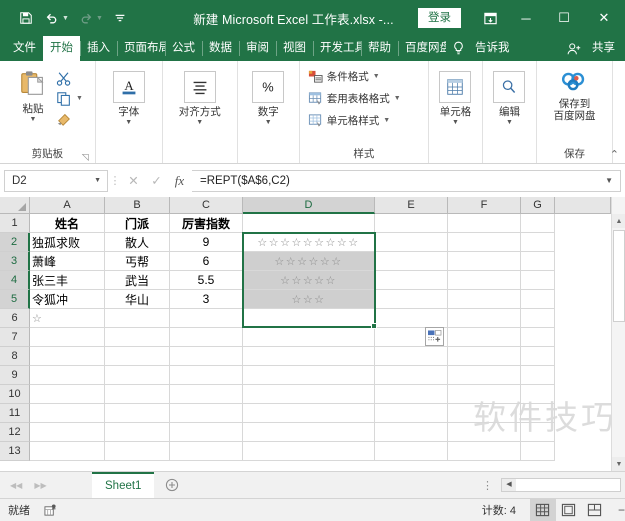 The height and width of the screenshot is (521, 625). I want to click on cell-C3: 6, so click(206, 261).